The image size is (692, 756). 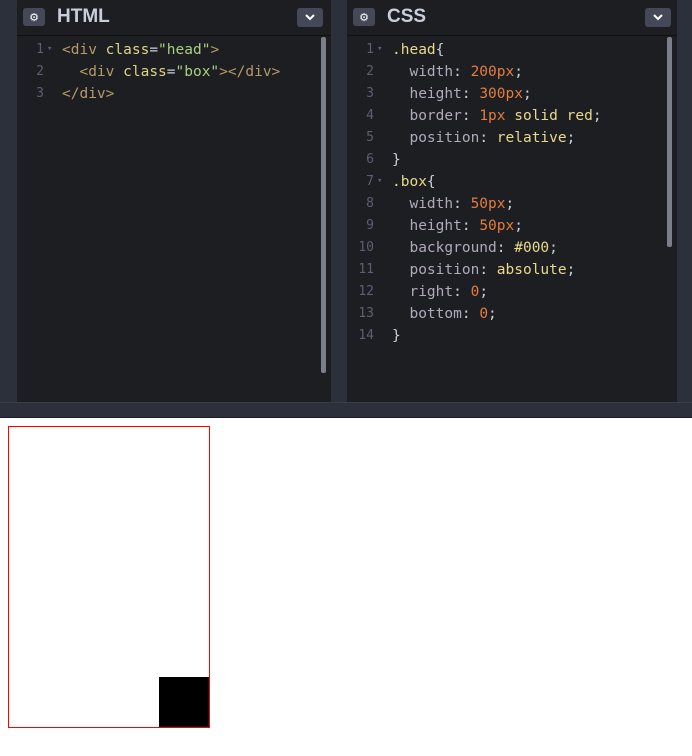 I want to click on code-line: 2 width: 200px;, so click(x=512, y=72).